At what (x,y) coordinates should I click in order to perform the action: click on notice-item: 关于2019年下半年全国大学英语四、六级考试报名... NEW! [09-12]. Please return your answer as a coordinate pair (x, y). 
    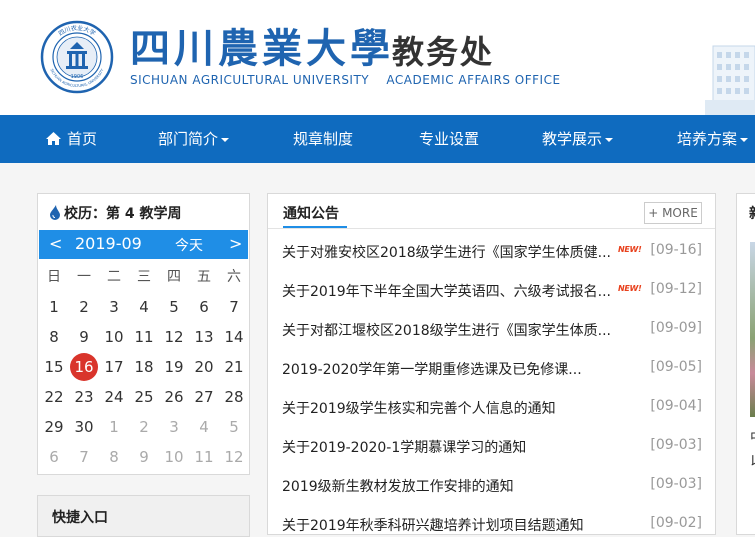
    Looking at the image, I should click on (492, 291).